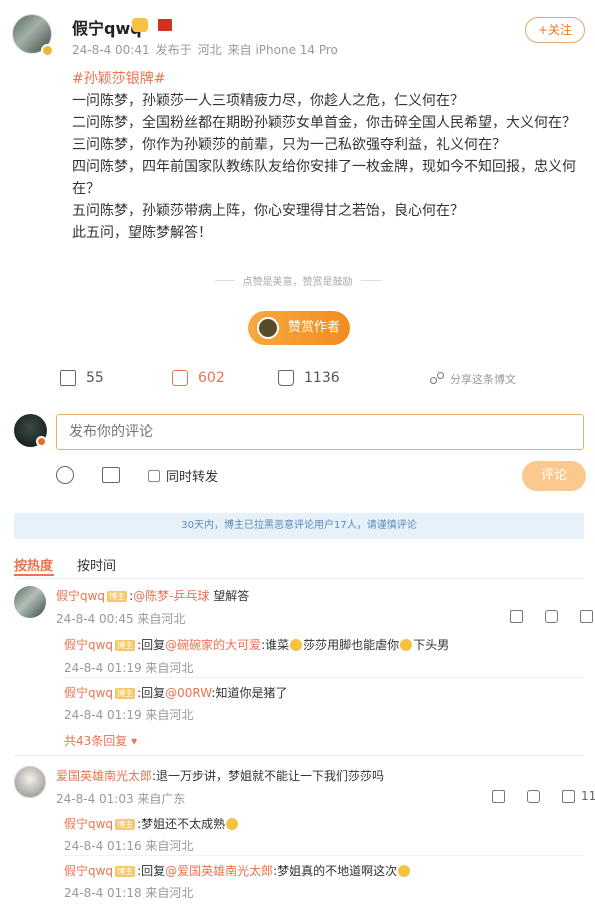 The width and height of the screenshot is (595, 909). Describe the element at coordinates (324, 178) in the screenshot. I see `post-line: 四问陈梦，四年前国家队教练队友给你安排了一枚金牌，现如今不知回报，忠义何在？` at that location.